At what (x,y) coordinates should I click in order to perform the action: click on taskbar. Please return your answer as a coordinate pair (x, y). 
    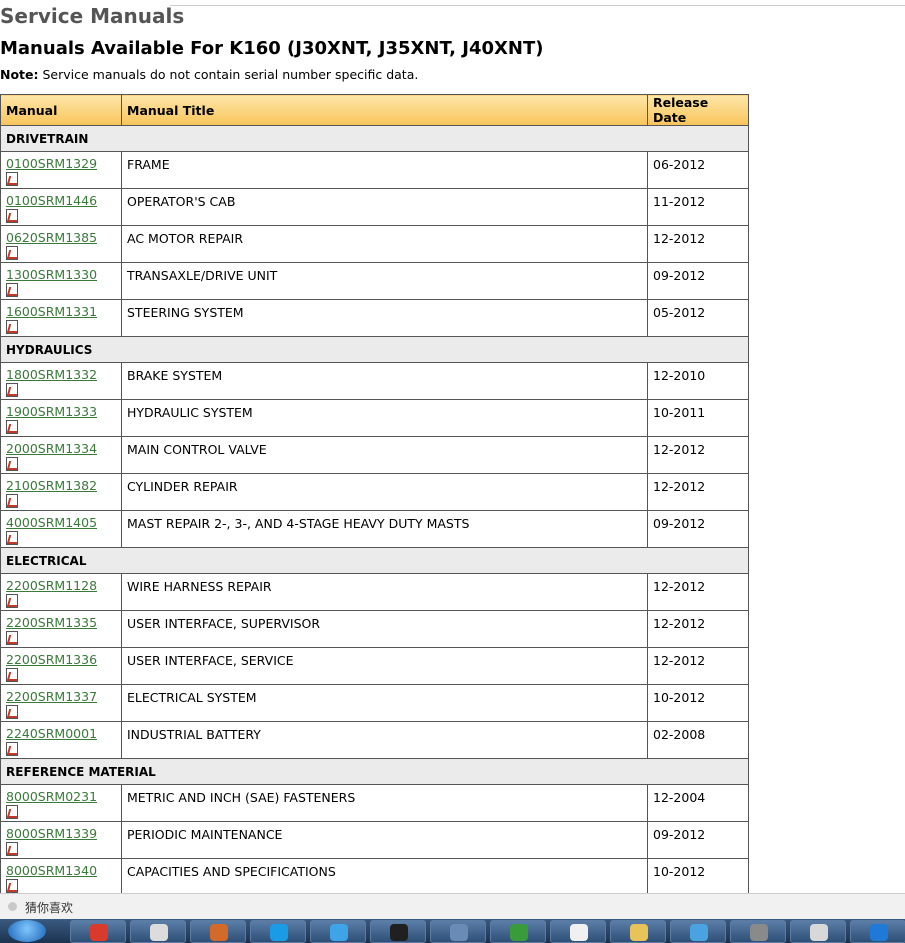
    Looking at the image, I should click on (452, 931).